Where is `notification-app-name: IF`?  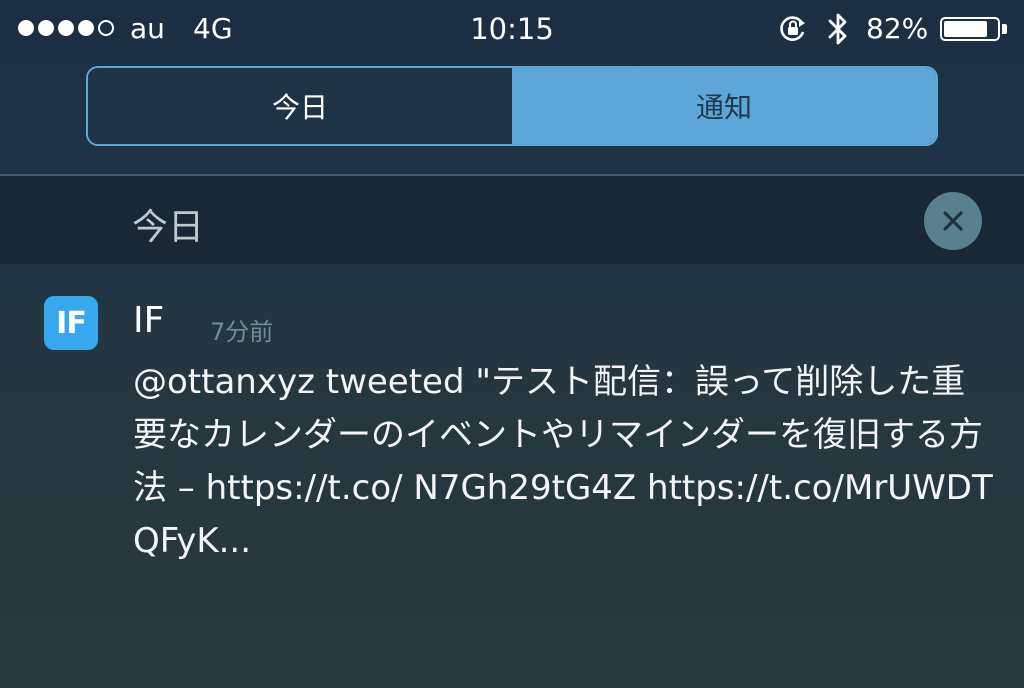
notification-app-name: IF is located at coordinates (149, 320).